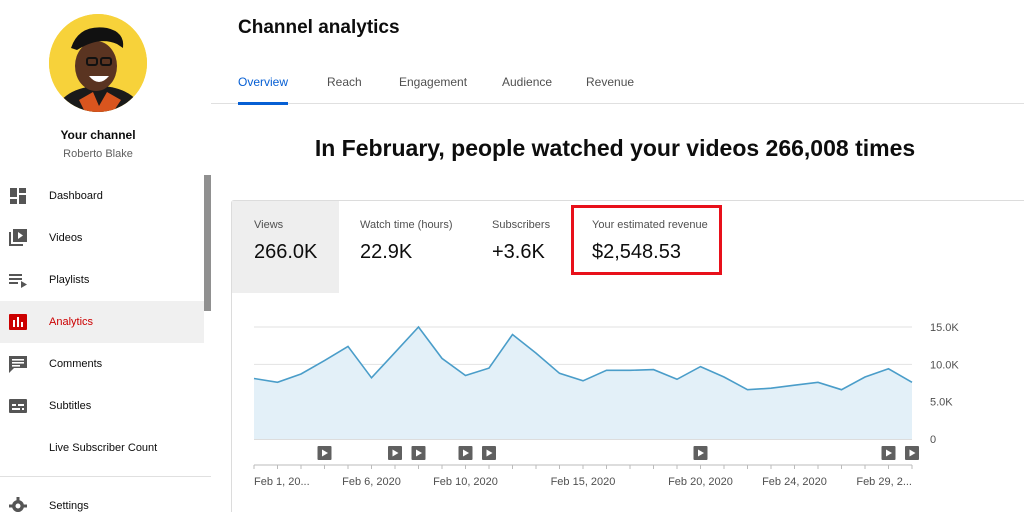 The height and width of the screenshot is (512, 1024). Describe the element at coordinates (105, 476) in the screenshot. I see `sidebar-divider` at that location.